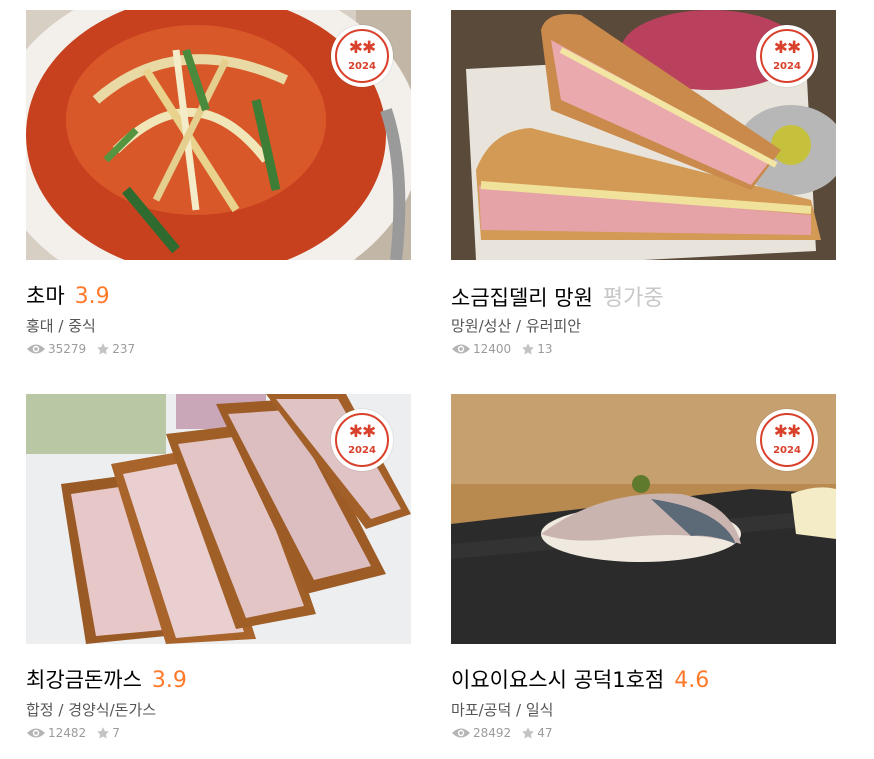  Describe the element at coordinates (492, 349) in the screenshot. I see `view-count: 12400` at that location.